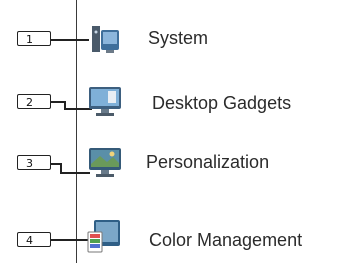 The image size is (356, 263). Describe the element at coordinates (105, 39) in the screenshot. I see `system-icon` at that location.